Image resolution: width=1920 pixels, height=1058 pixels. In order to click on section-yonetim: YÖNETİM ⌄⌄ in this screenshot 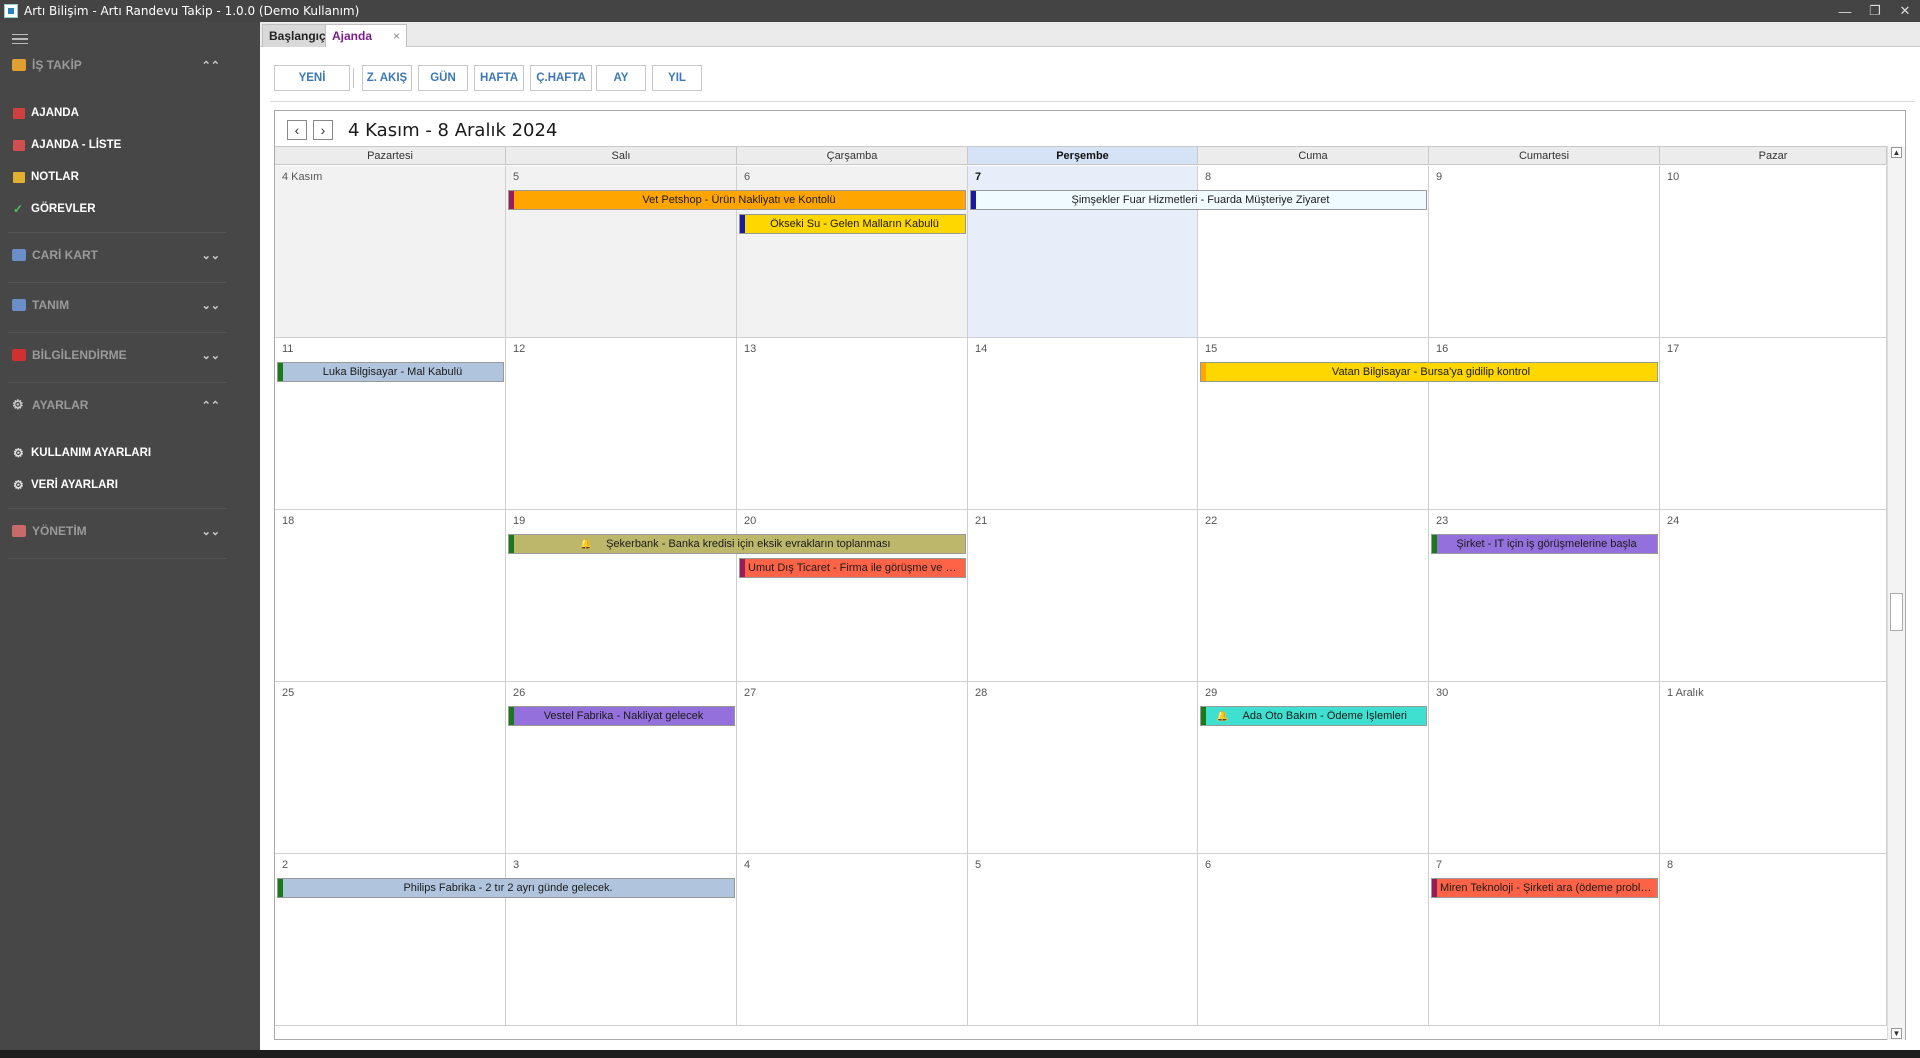, I will do `click(116, 531)`.